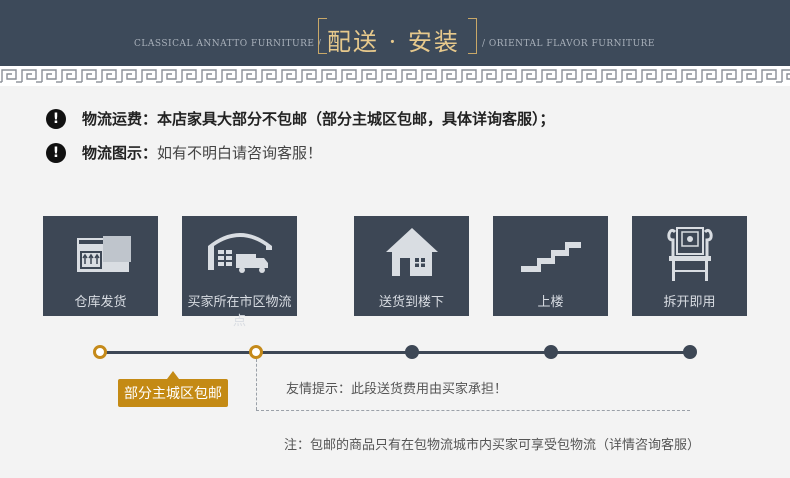 Image resolution: width=790 pixels, height=478 pixels. Describe the element at coordinates (239, 253) in the screenshot. I see `logistics-depot-truck-icon` at that location.